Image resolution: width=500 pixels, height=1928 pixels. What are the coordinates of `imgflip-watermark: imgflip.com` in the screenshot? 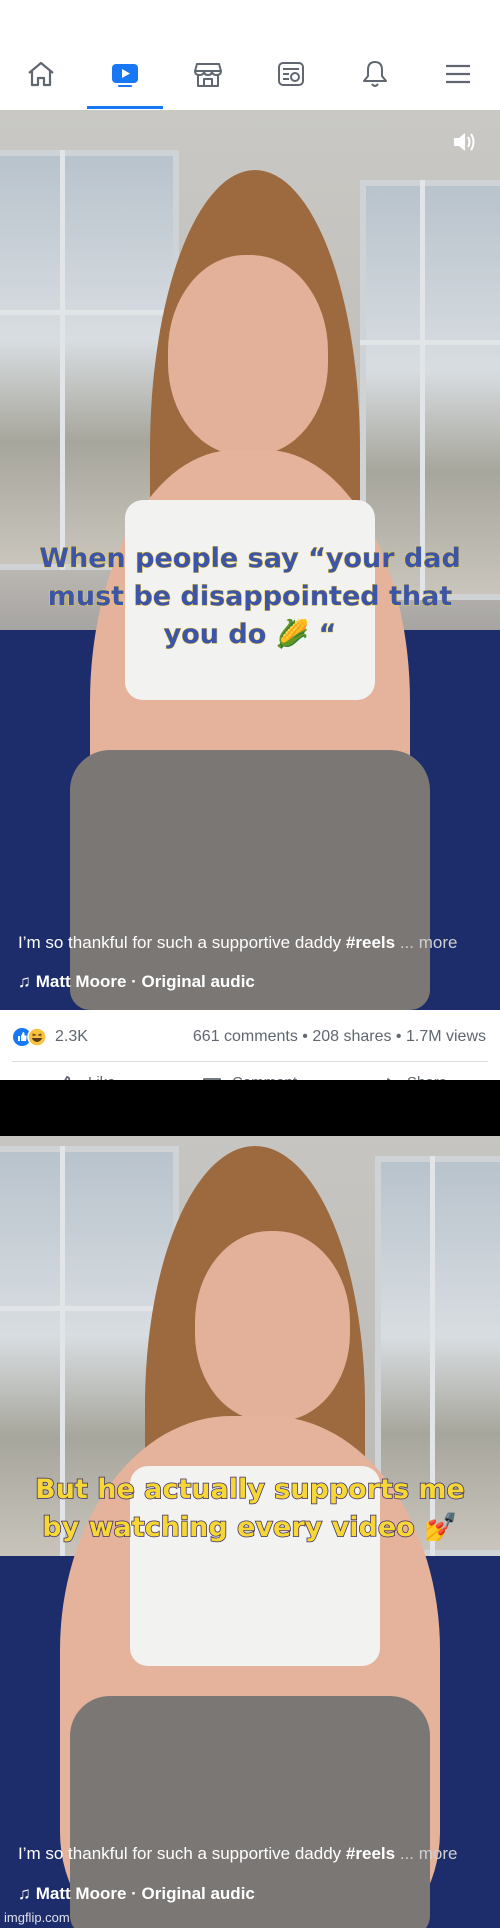 It's located at (37, 1917).